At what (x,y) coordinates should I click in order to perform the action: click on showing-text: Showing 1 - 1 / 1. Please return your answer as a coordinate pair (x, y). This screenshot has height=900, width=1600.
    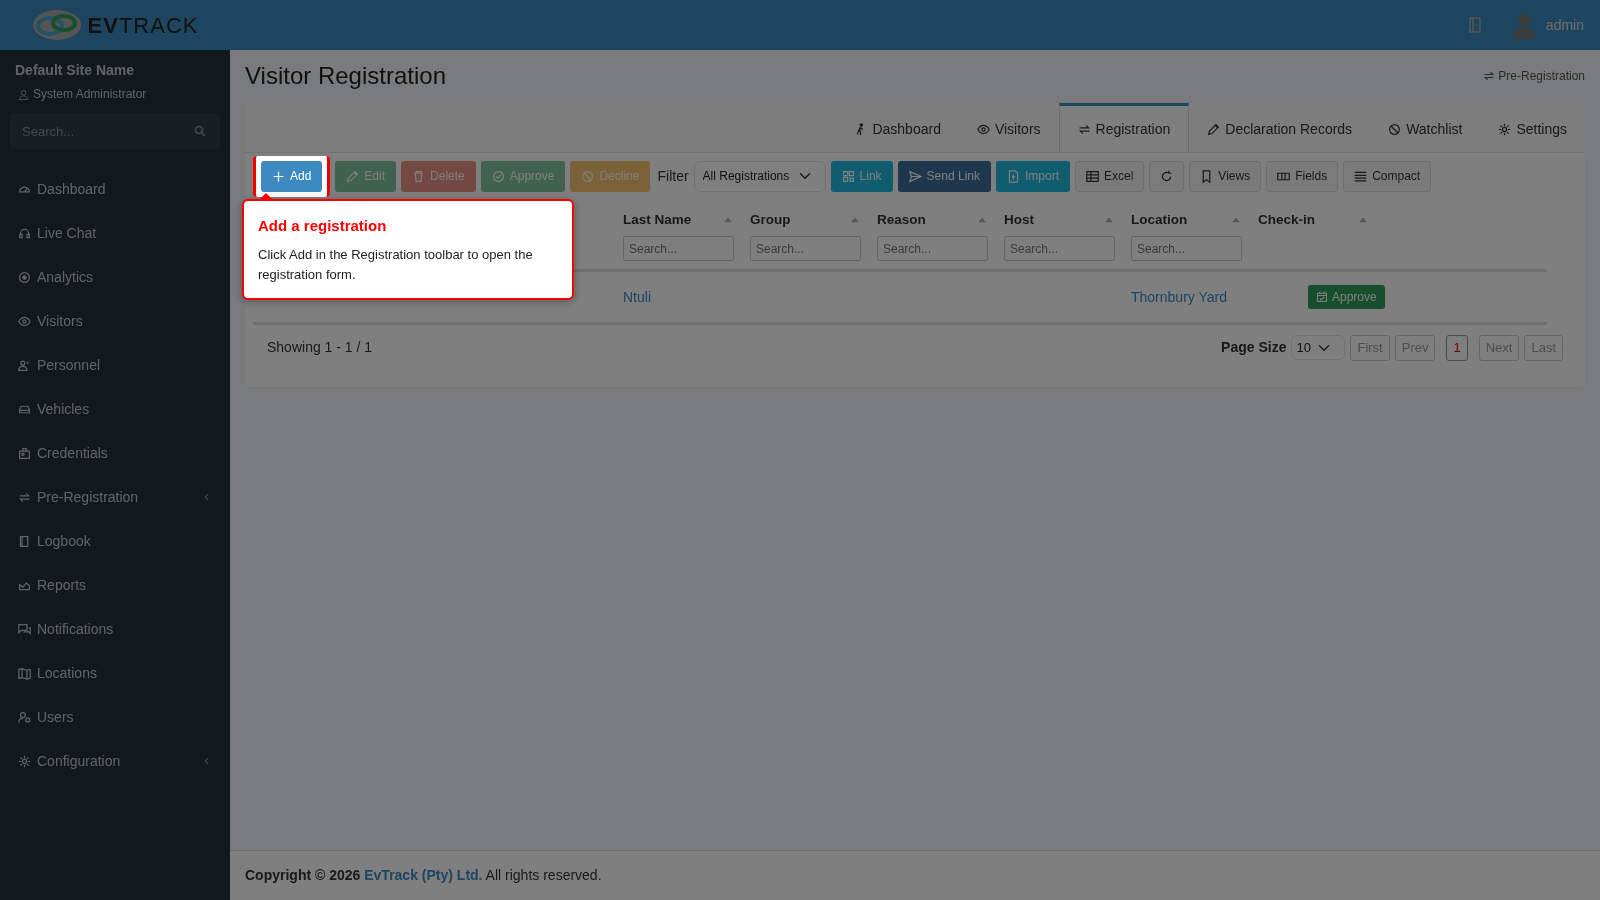
    Looking at the image, I should click on (320, 348).